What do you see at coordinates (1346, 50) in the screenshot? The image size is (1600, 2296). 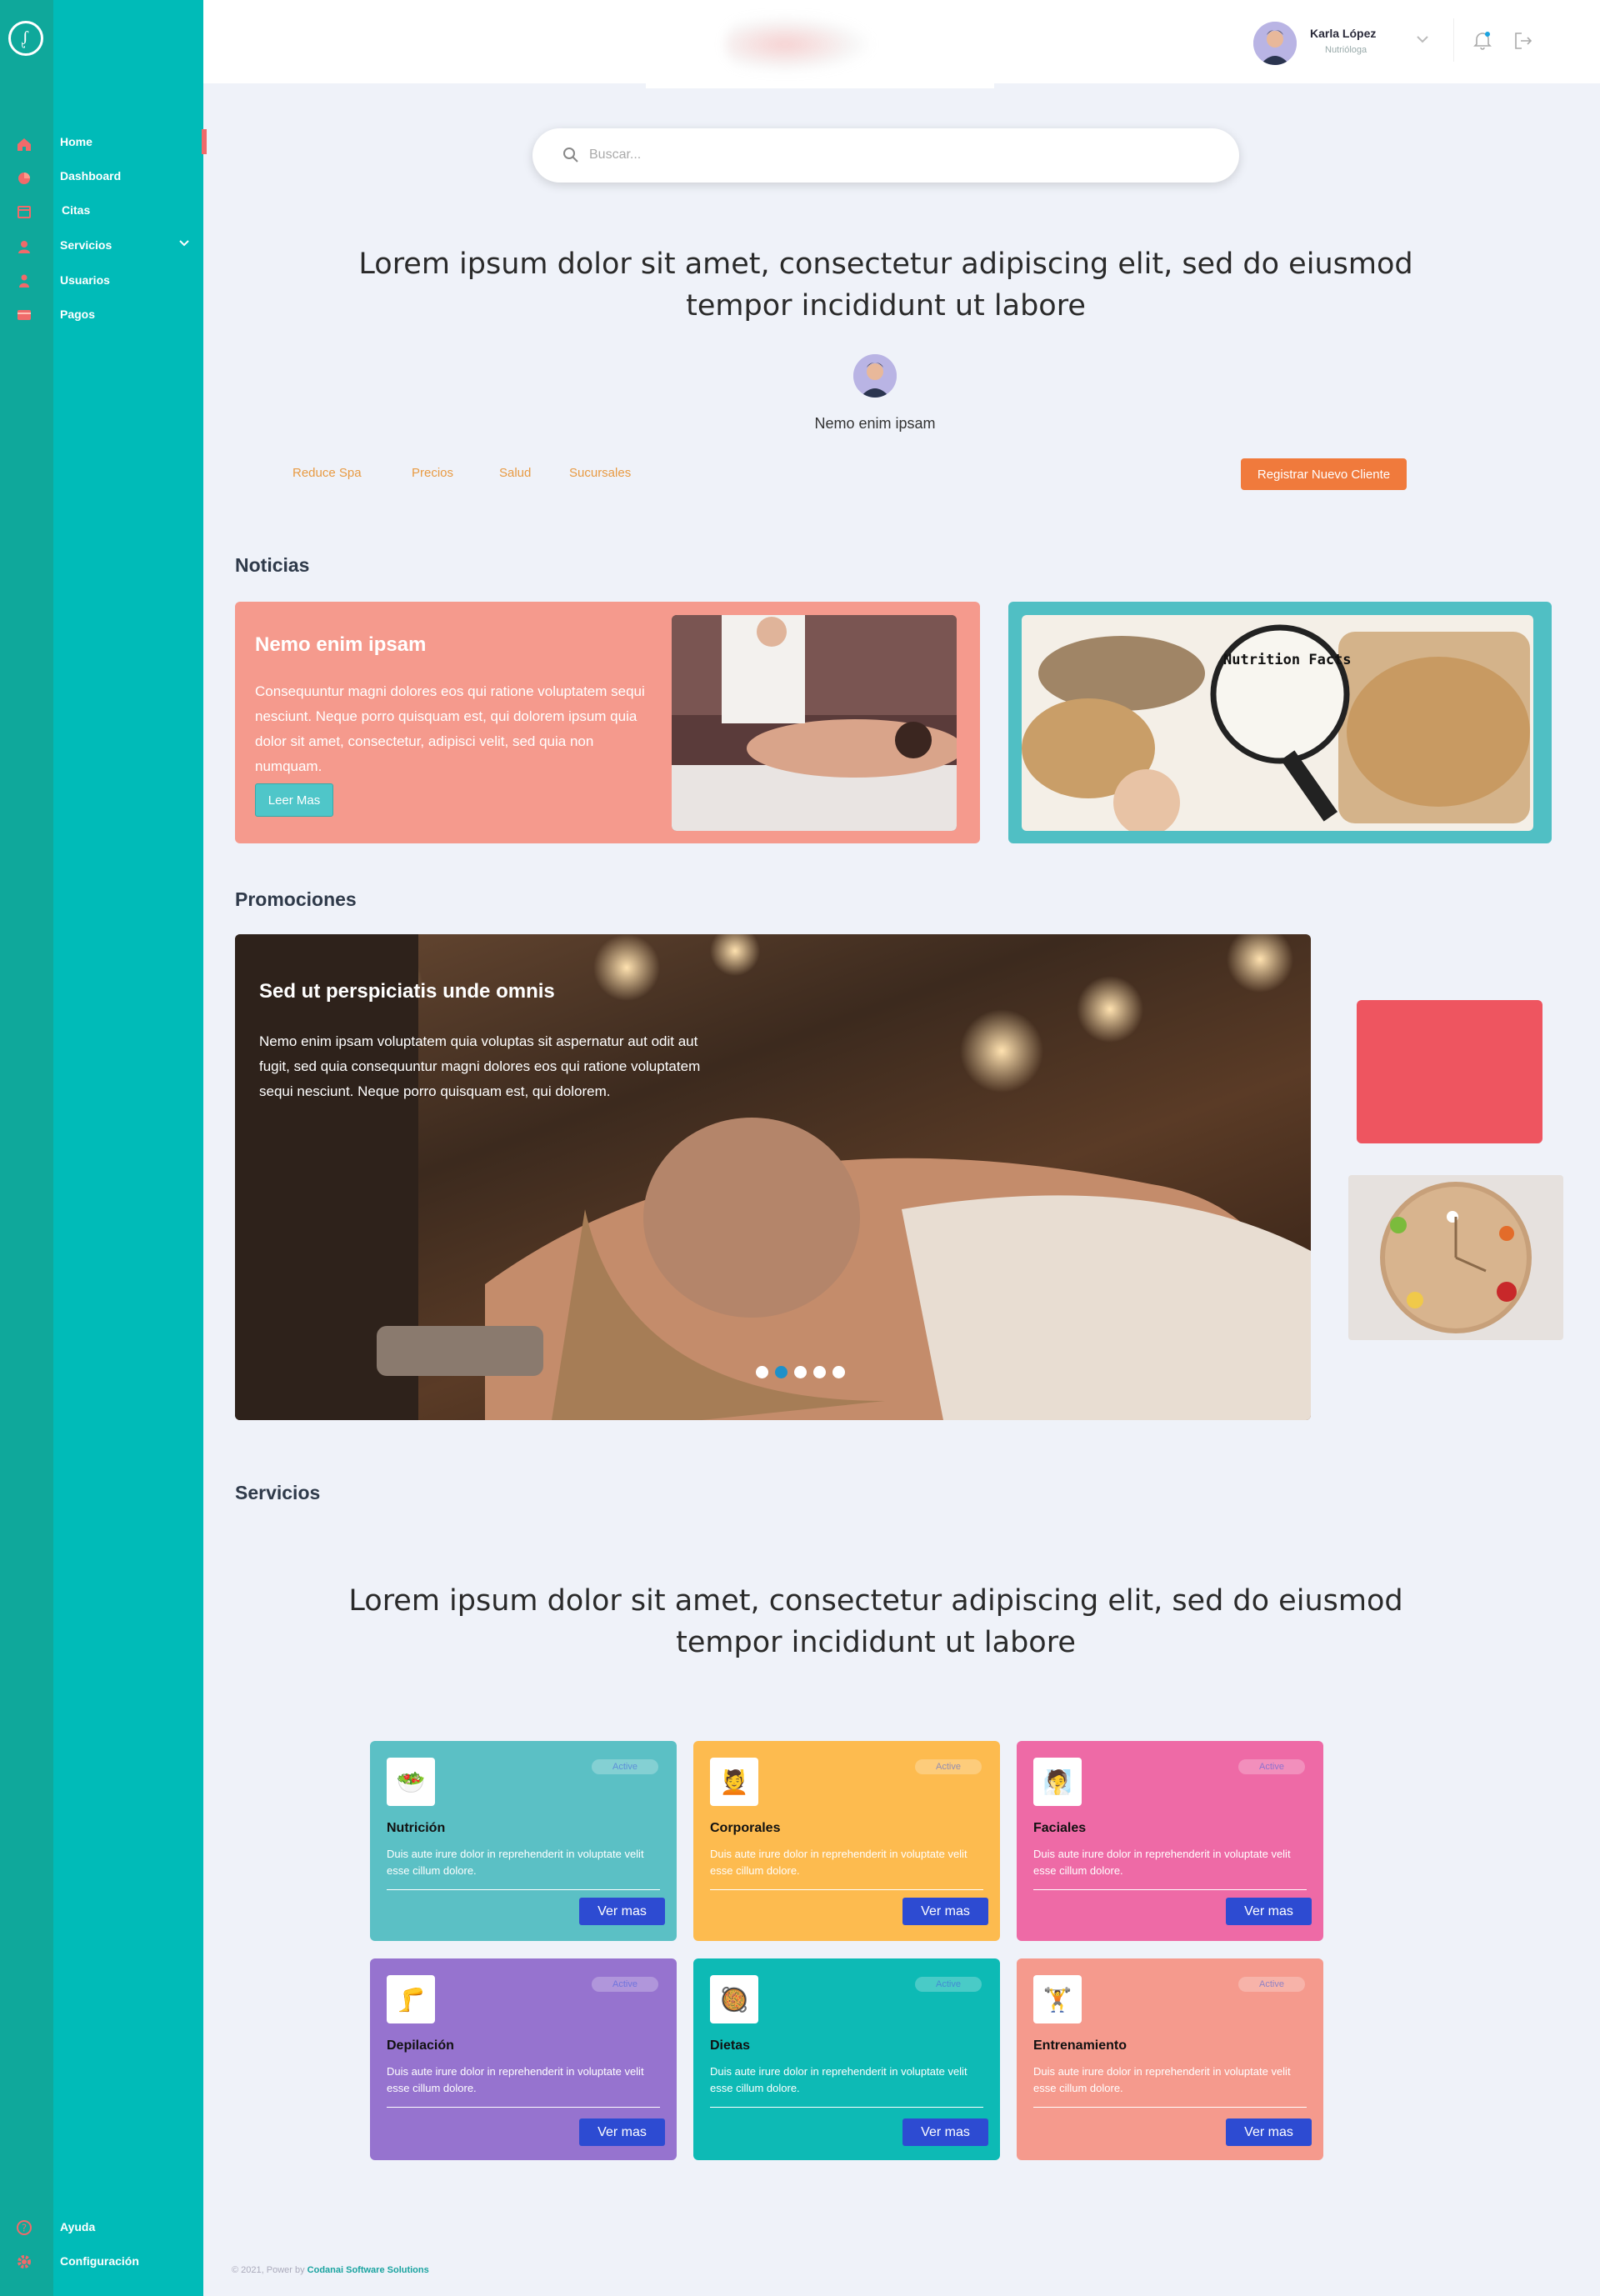 I see `user-role: Nutrióloga` at bounding box center [1346, 50].